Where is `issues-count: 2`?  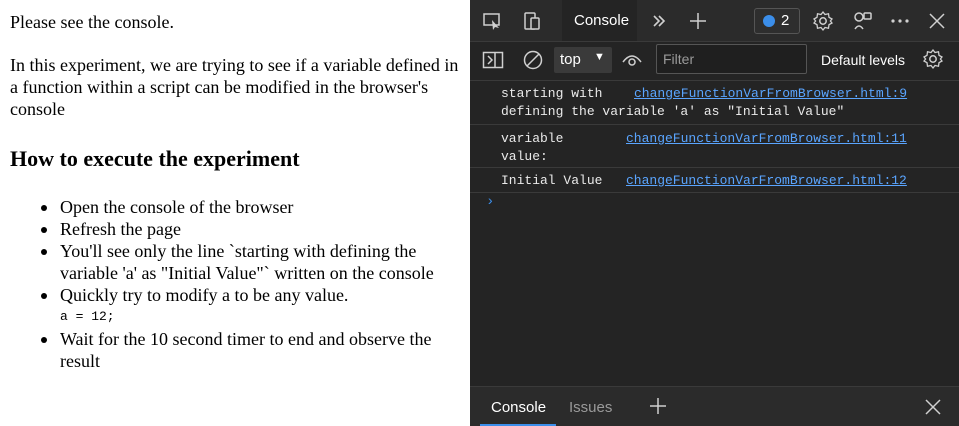 issues-count: 2 is located at coordinates (785, 20).